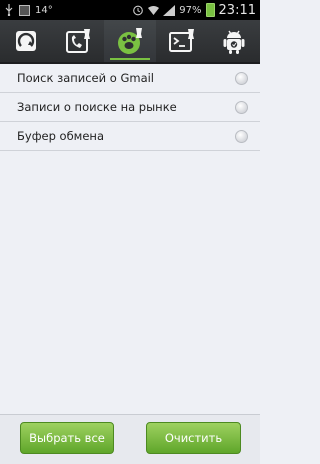  Describe the element at coordinates (130, 439) in the screenshot. I see `action-bar: Выбрать все Очистить` at that location.